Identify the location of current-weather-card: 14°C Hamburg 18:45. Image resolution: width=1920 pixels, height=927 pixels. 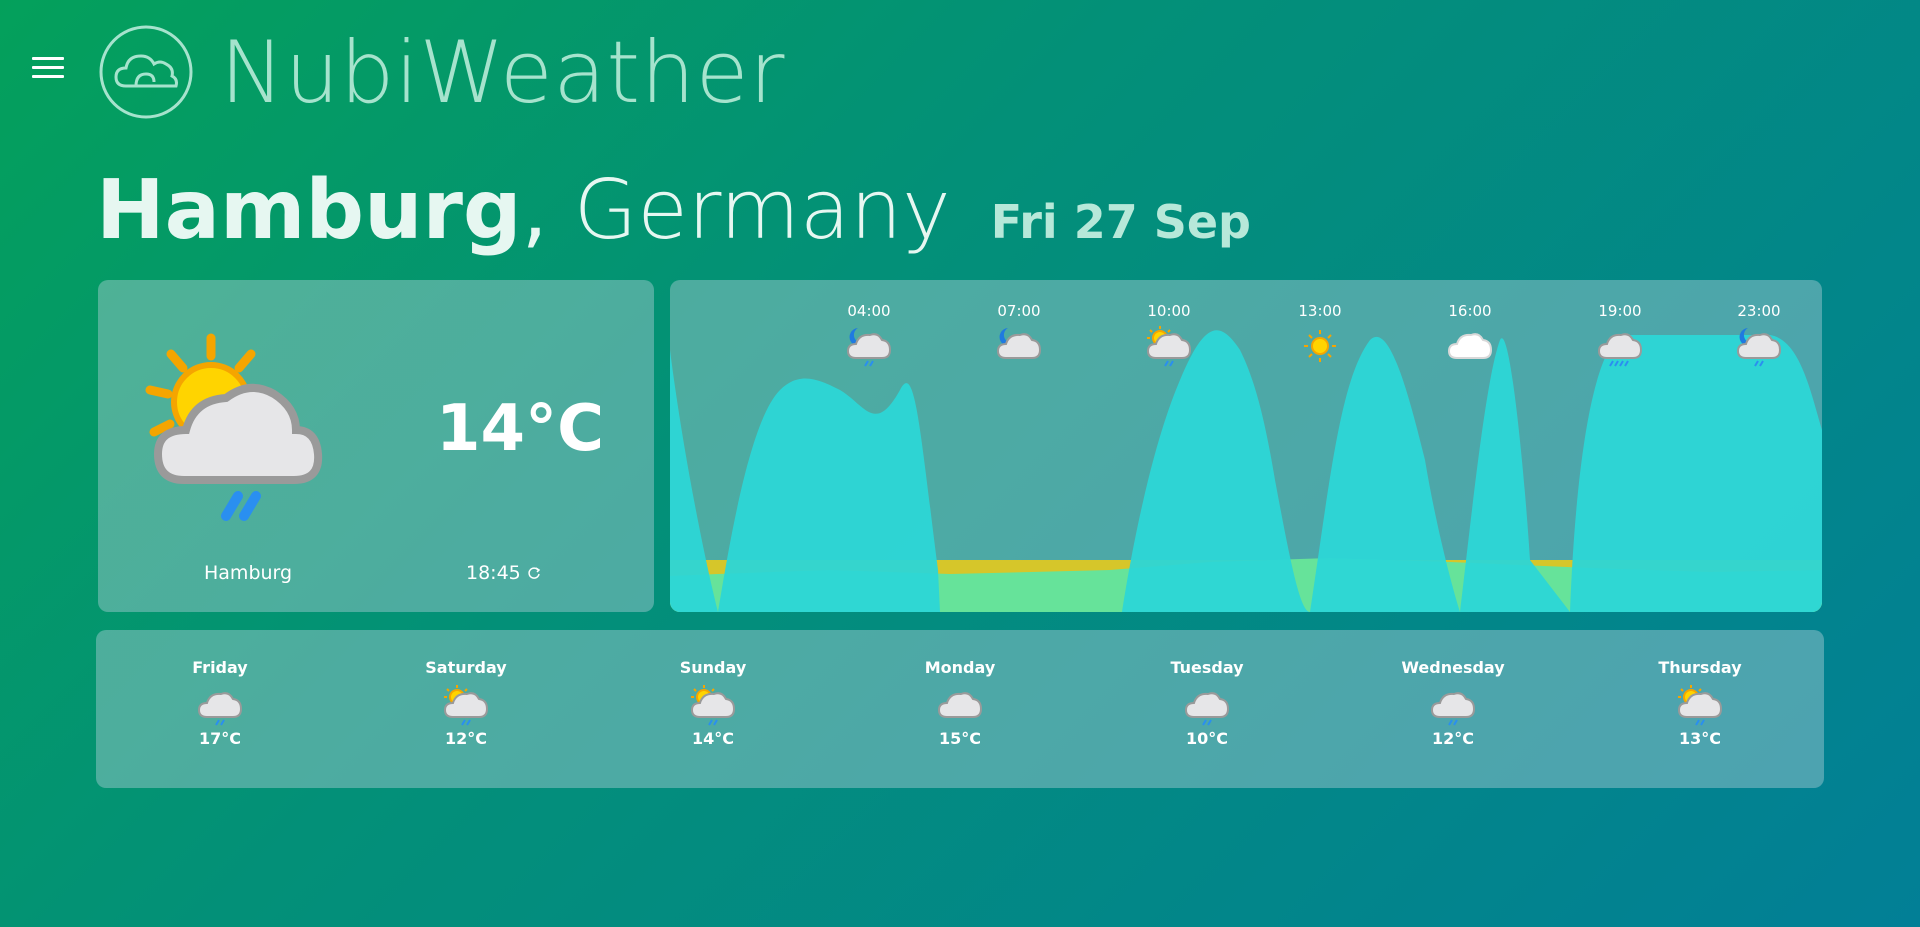
(376, 446).